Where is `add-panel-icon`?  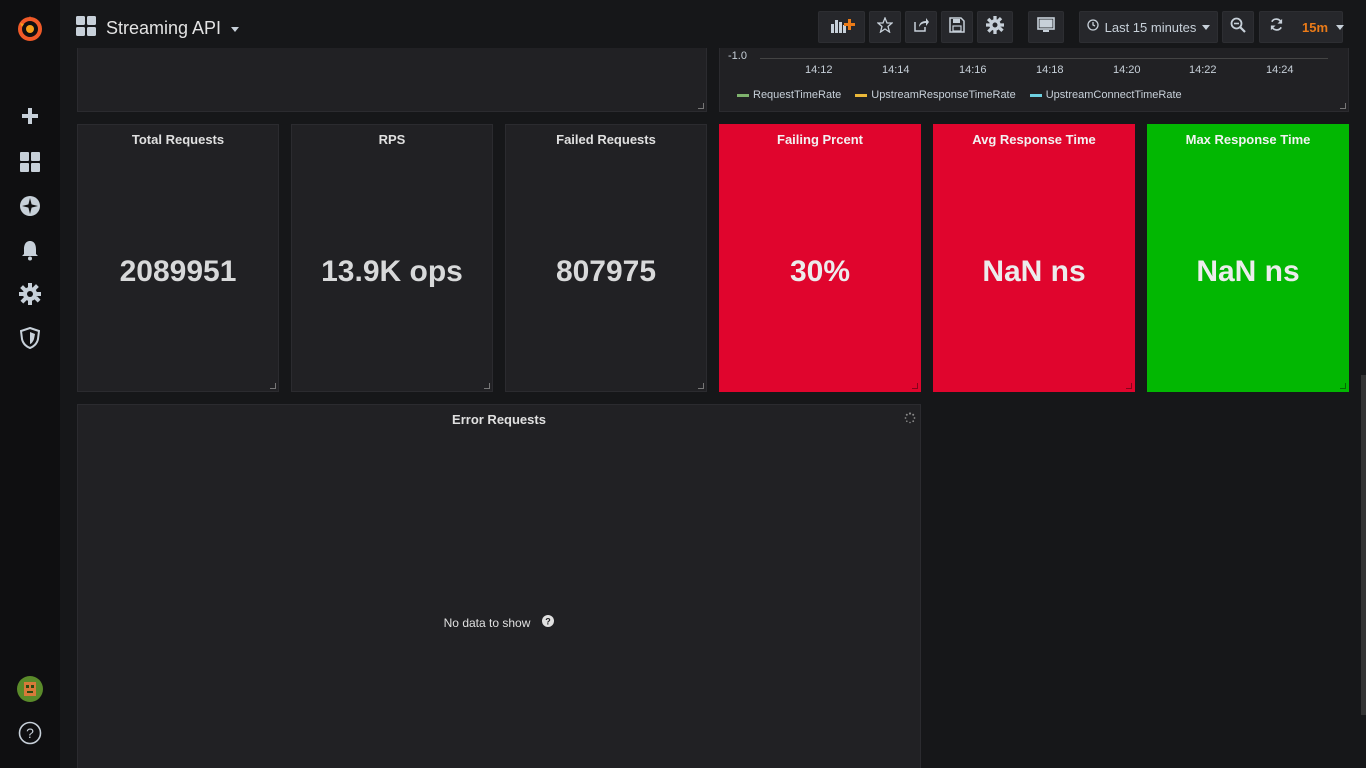
add-panel-icon is located at coordinates (842, 27).